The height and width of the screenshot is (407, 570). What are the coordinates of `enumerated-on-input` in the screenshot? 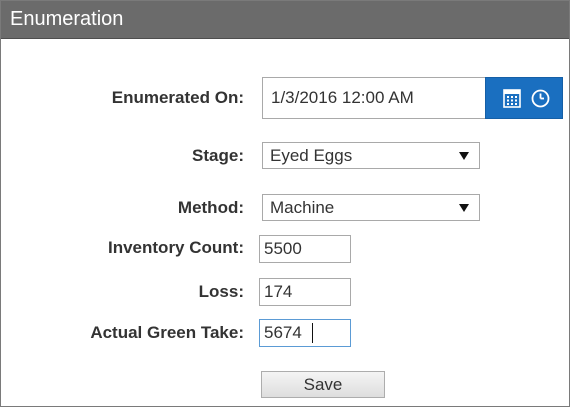 It's located at (374, 98).